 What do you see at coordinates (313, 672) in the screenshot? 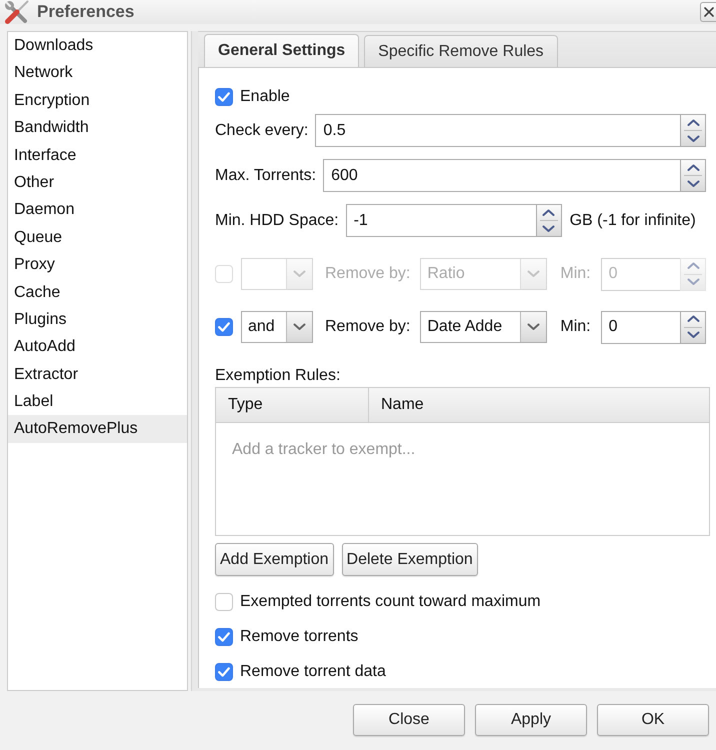
I see `checkbox-label: Remove torrent data` at bounding box center [313, 672].